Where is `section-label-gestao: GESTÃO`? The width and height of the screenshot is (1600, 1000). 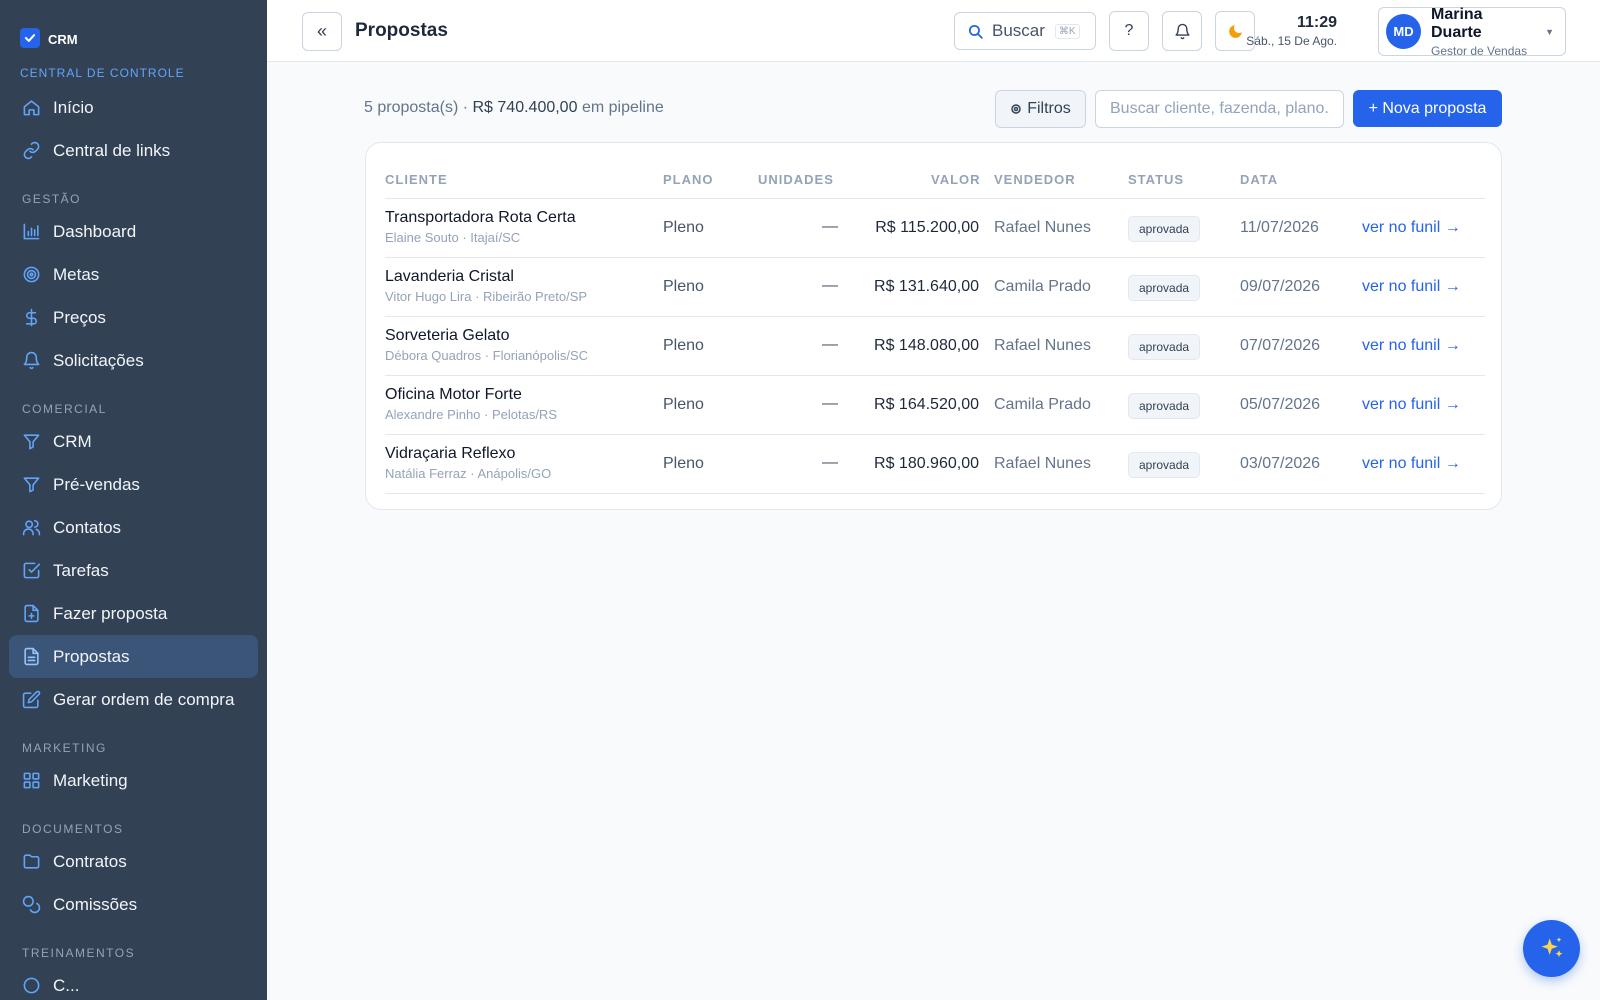
section-label-gestao: GESTÃO is located at coordinates (52, 199).